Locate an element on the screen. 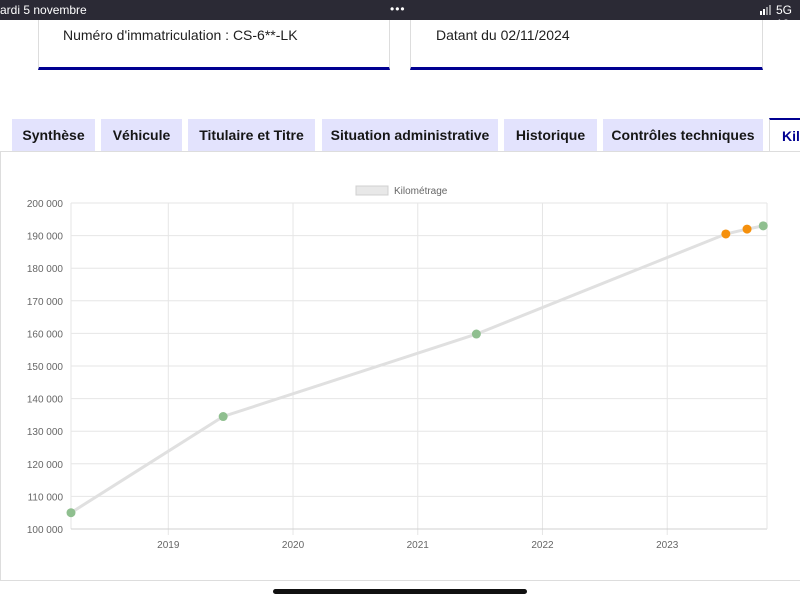  y-tick-label: 180 000 is located at coordinates (45, 269).